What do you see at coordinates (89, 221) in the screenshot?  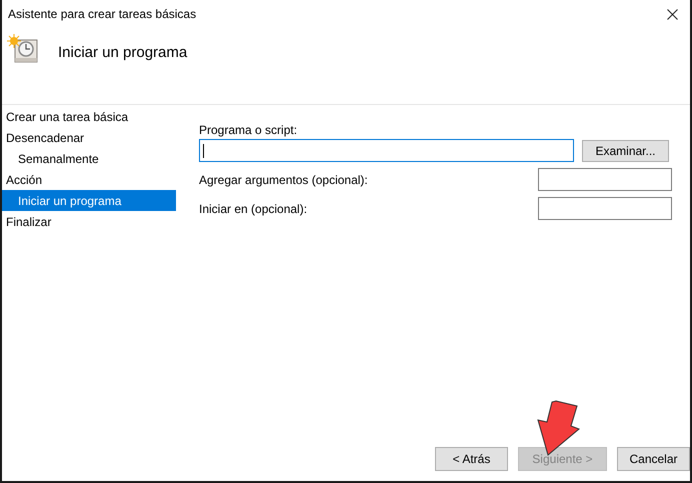 I see `sidebar-item: Finalizar` at bounding box center [89, 221].